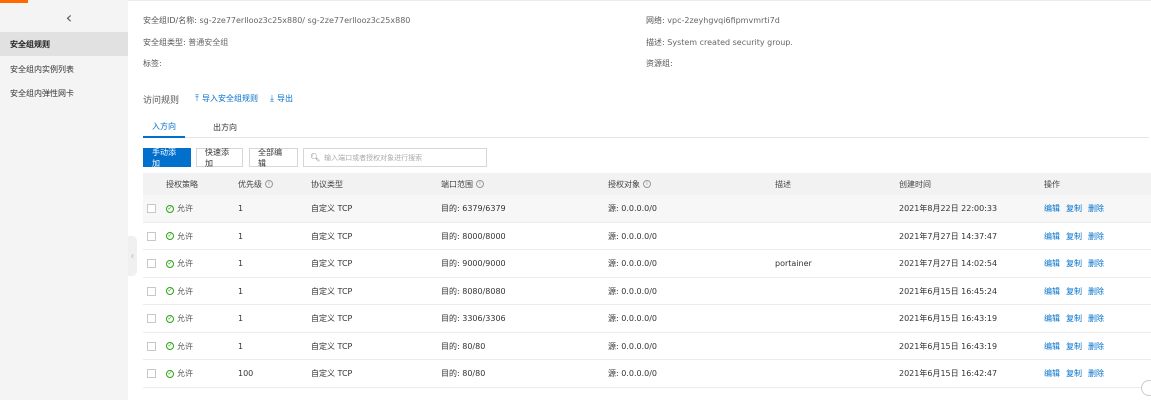 Image resolution: width=1151 pixels, height=400 pixels. What do you see at coordinates (315, 157) in the screenshot?
I see `search-icon: 🔍︎` at bounding box center [315, 157].